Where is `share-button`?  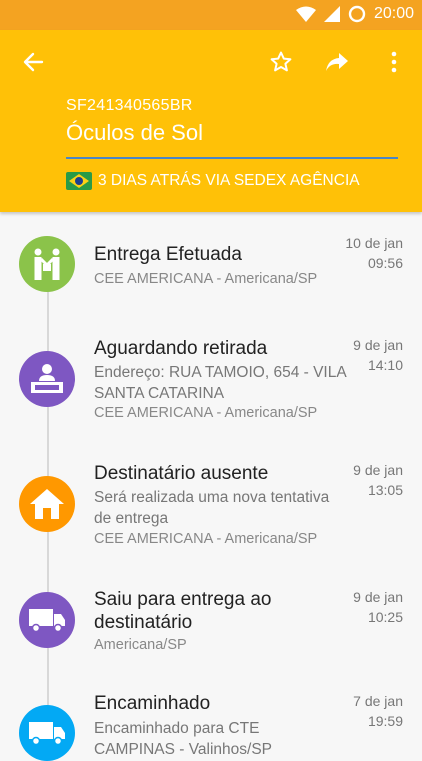
share-button is located at coordinates (337, 62).